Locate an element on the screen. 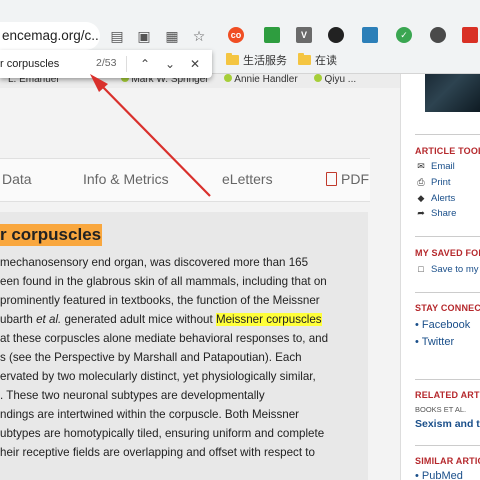 This screenshot has height=480, width=480. stay-connected-heading: STAY CONNECT is located at coordinates (447, 308).